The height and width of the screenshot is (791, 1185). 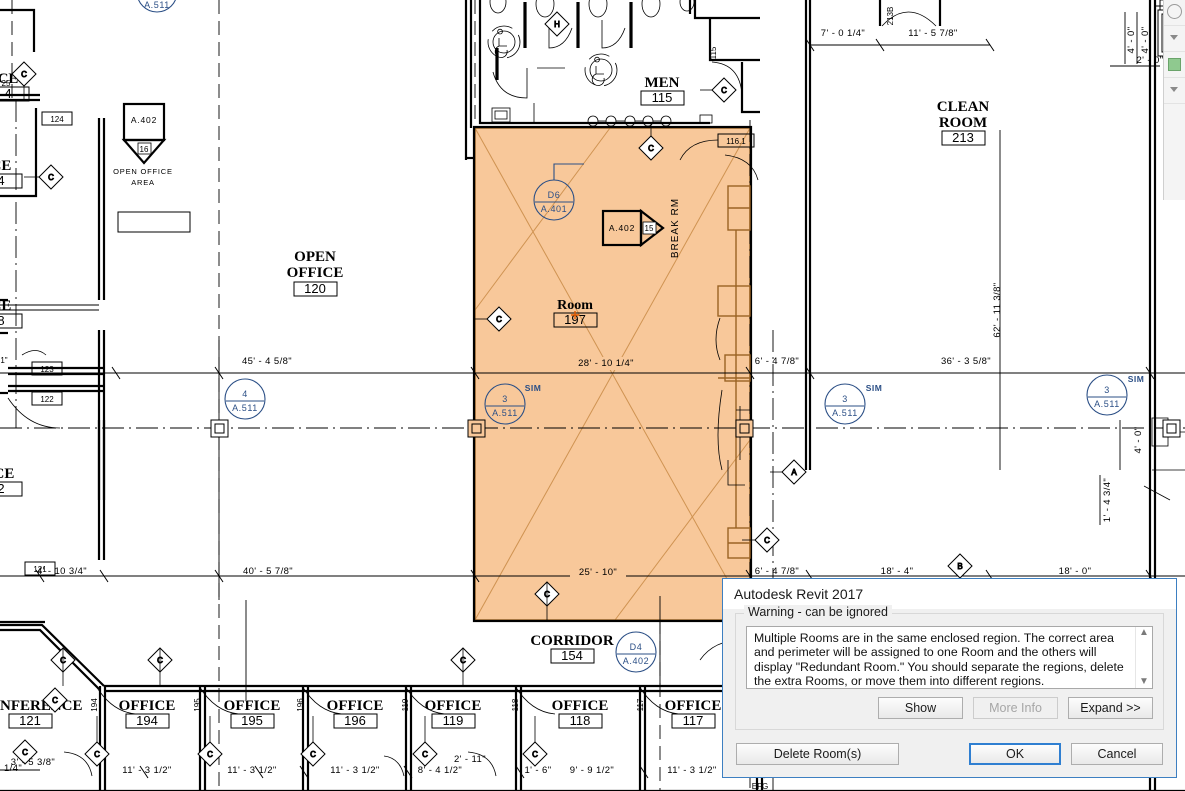 What do you see at coordinates (649, 228) in the screenshot?
I see `svg-text: 15` at bounding box center [649, 228].